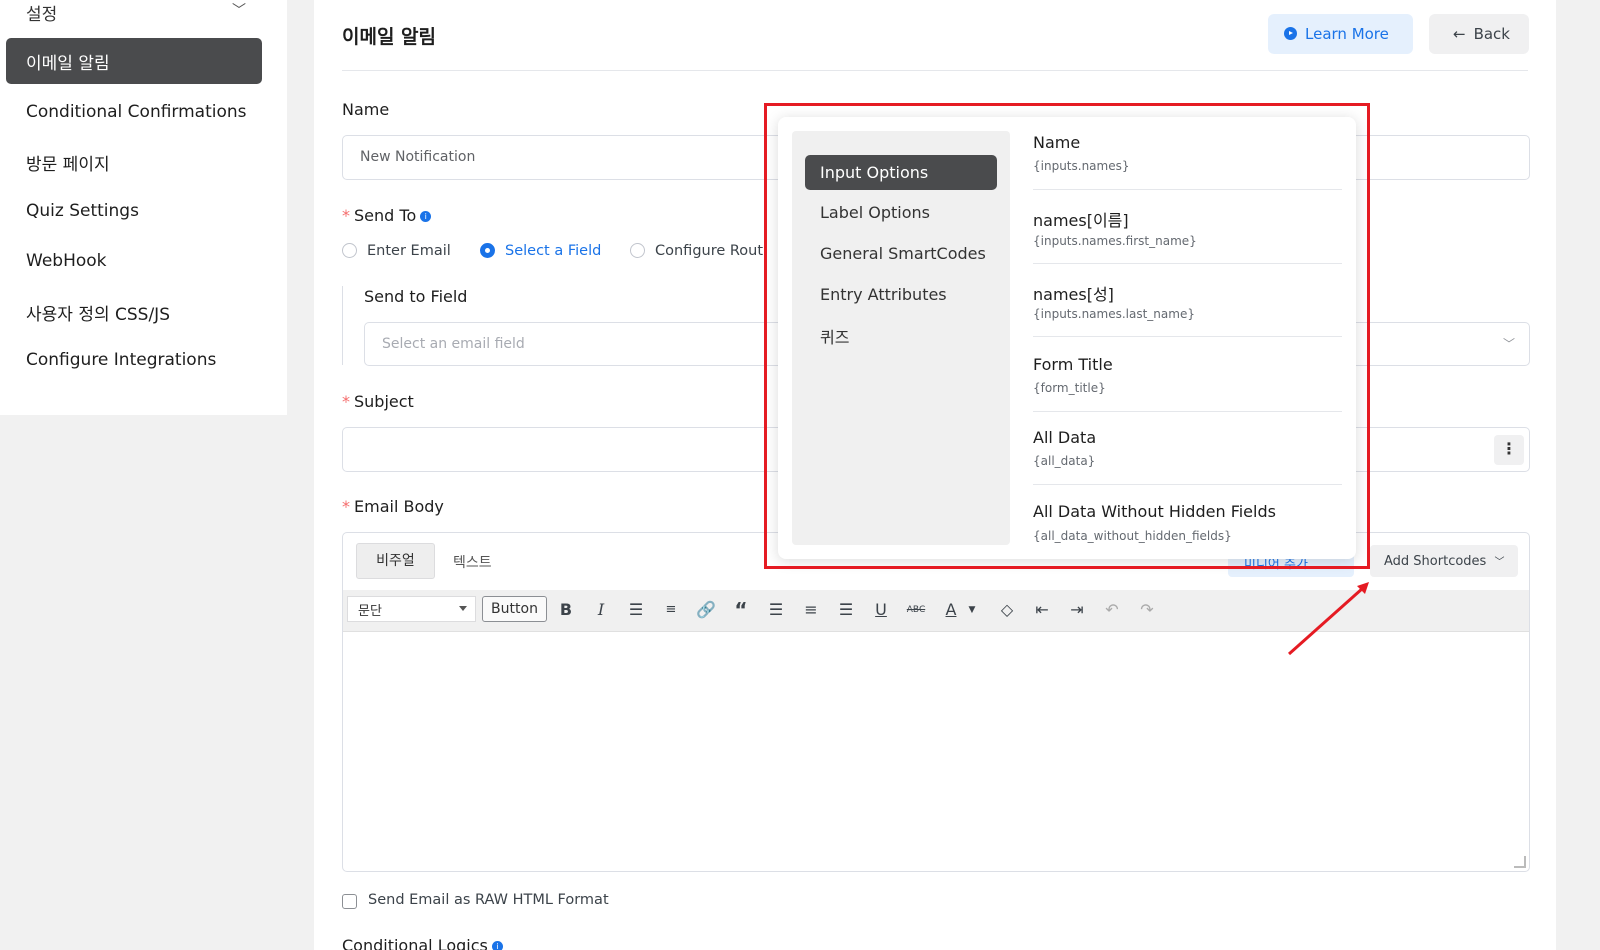 Image resolution: width=1600 pixels, height=950 pixels. Describe the element at coordinates (399, 506) in the screenshot. I see `email-body-text: Email Body` at that location.